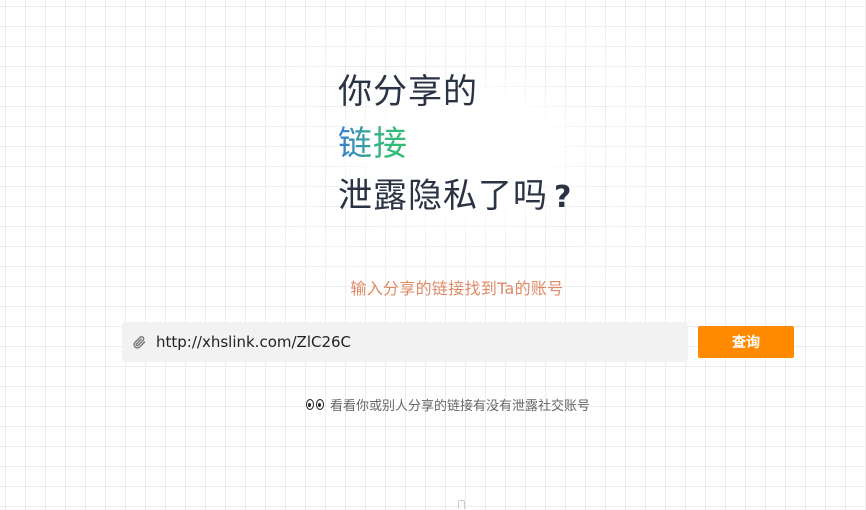 The image size is (866, 510). What do you see at coordinates (315, 404) in the screenshot?
I see `eyes-icon` at bounding box center [315, 404].